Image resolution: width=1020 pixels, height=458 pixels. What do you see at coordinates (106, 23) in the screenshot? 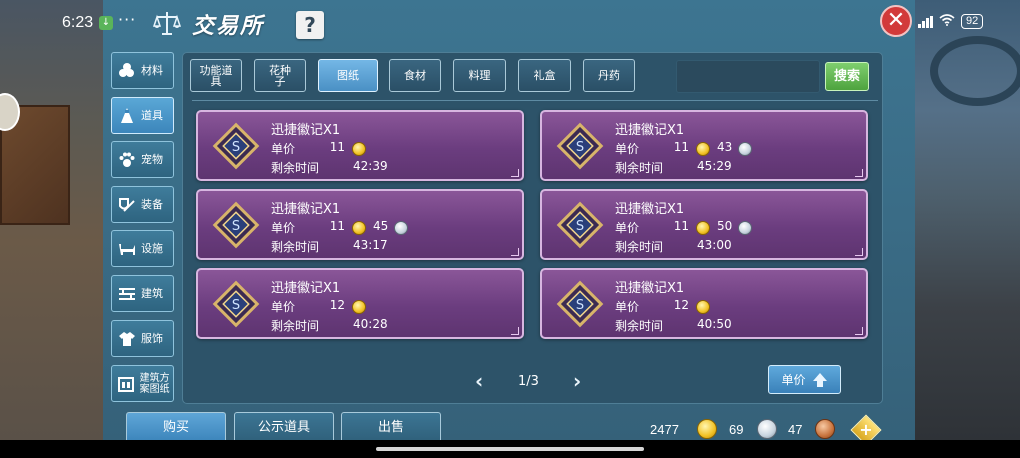
I see `download-icon: ↓` at bounding box center [106, 23].